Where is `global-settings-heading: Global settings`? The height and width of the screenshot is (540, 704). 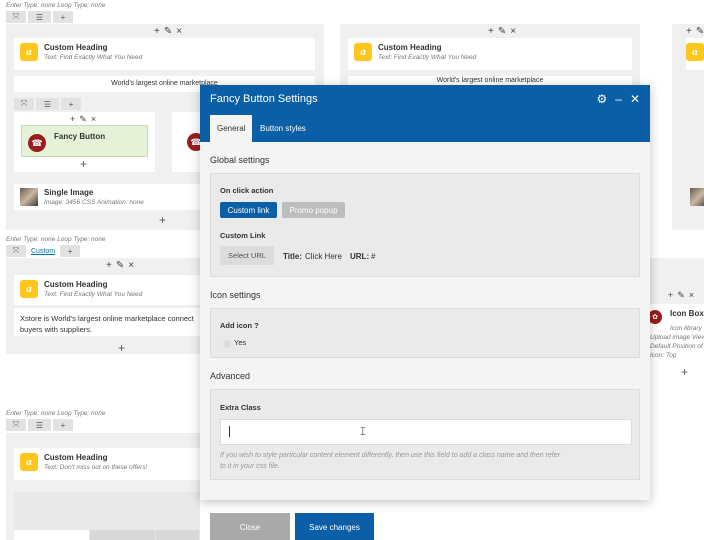
global-settings-heading: Global settings is located at coordinates (240, 160).